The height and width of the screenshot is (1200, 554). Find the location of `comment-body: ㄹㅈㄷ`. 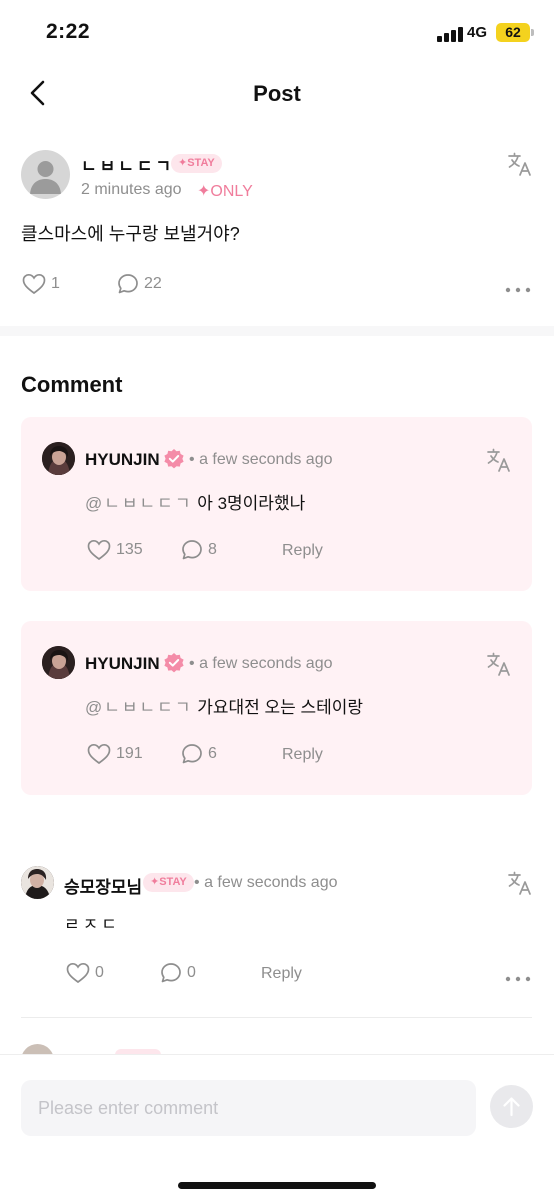

comment-body: ㄹㅈㄷ is located at coordinates (92, 924).